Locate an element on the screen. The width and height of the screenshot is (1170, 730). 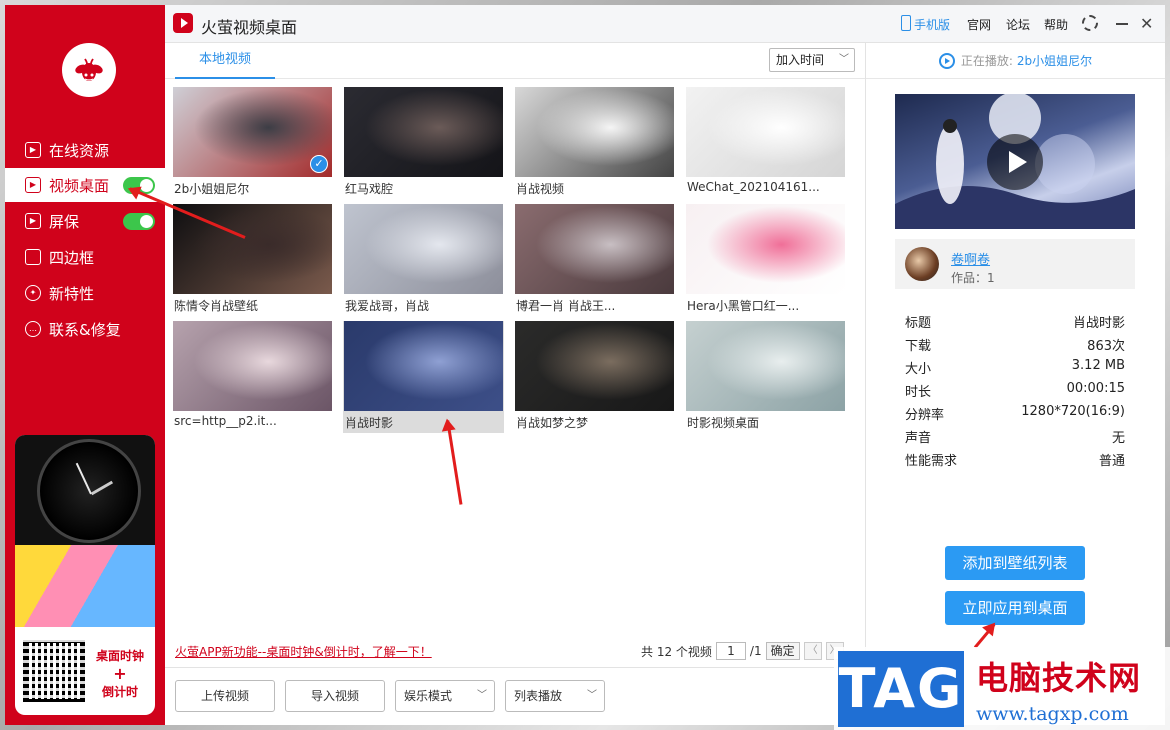
sidebar-item-screensaver: ▶ 屏保 is located at coordinates (85, 221).